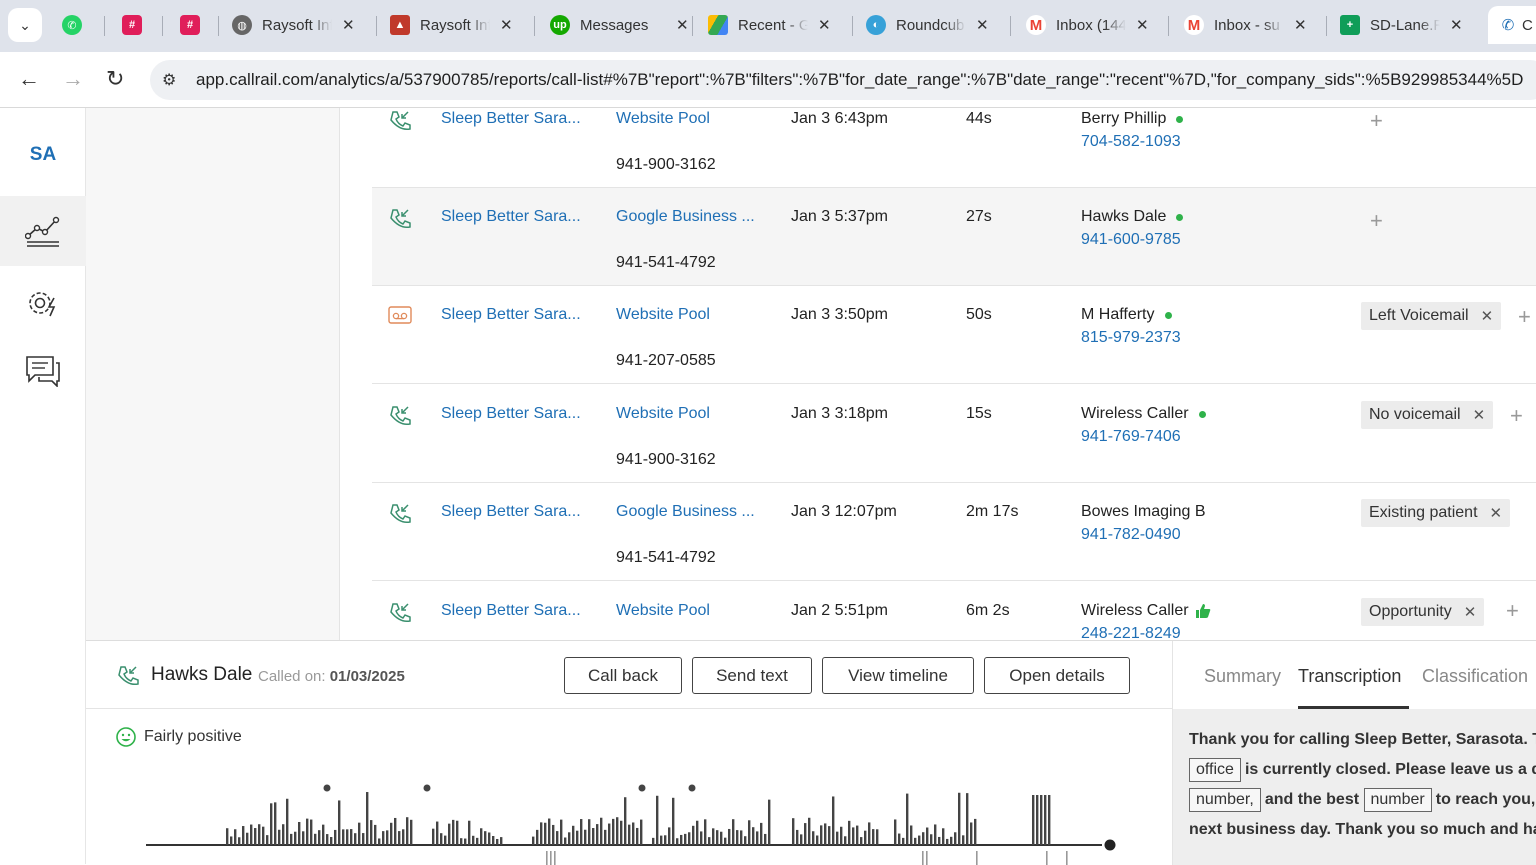  I want to click on tab-sheets: + SD-Lane.R ✕, so click(1401, 25).